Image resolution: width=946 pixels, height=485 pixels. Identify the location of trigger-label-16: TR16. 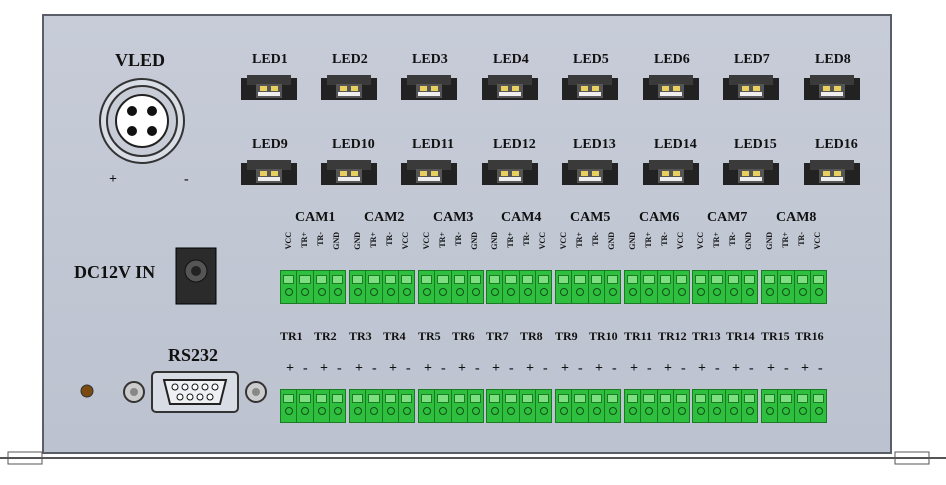
(809, 336).